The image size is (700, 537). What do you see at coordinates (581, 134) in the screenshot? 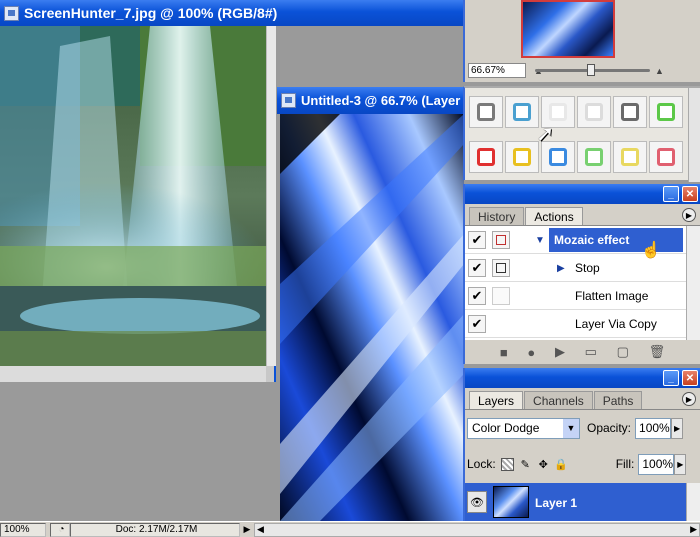
I see `styles-panel` at bounding box center [581, 134].